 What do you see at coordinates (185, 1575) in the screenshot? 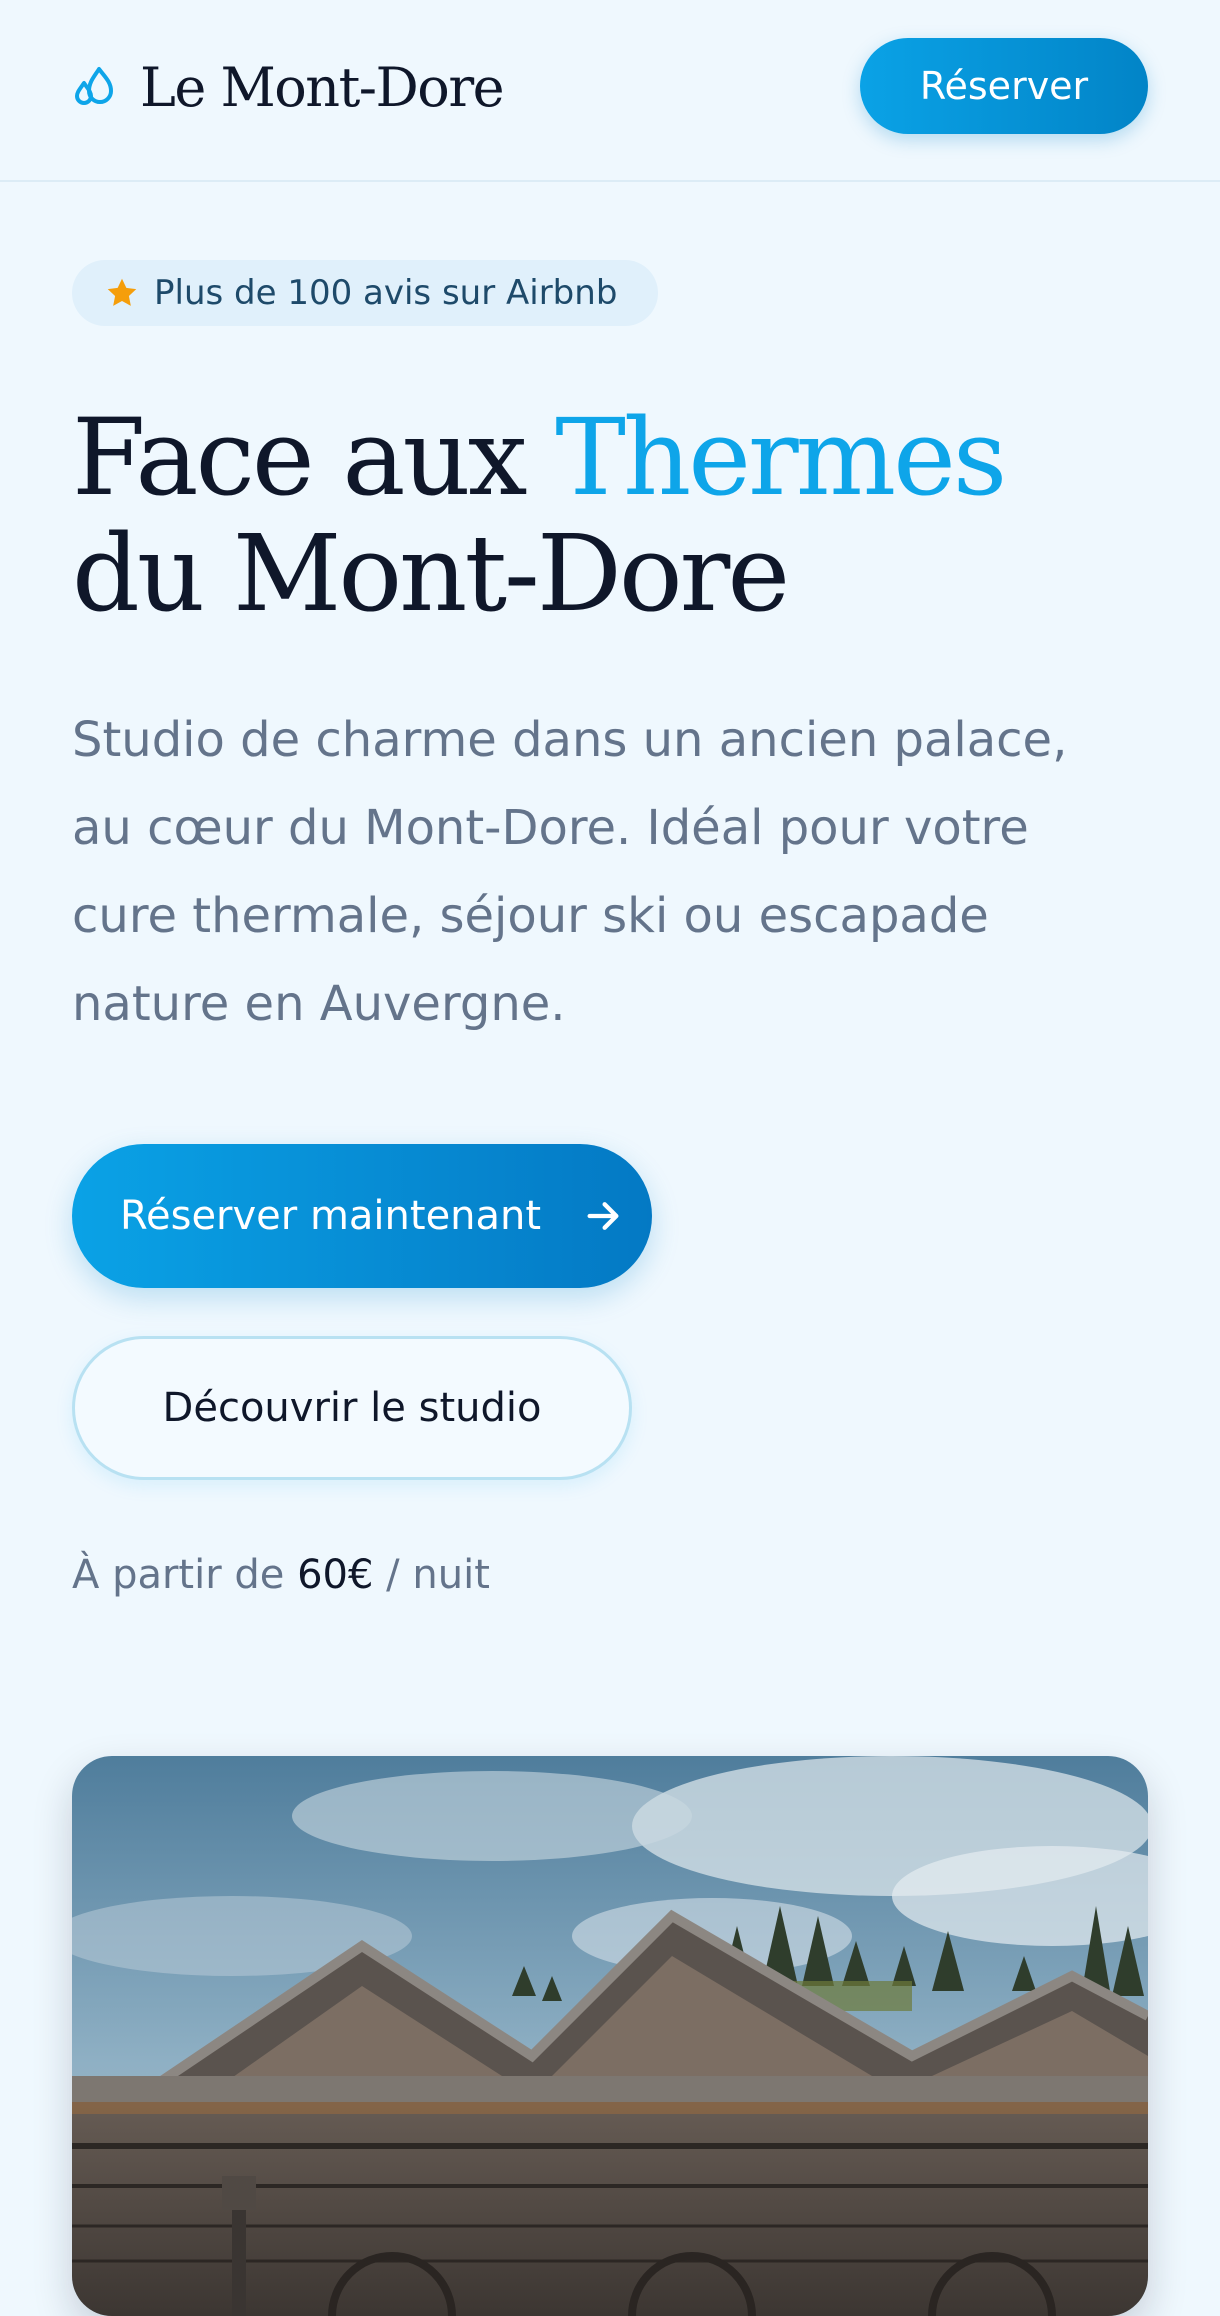
I see `price-prefix: À partir de` at bounding box center [185, 1575].